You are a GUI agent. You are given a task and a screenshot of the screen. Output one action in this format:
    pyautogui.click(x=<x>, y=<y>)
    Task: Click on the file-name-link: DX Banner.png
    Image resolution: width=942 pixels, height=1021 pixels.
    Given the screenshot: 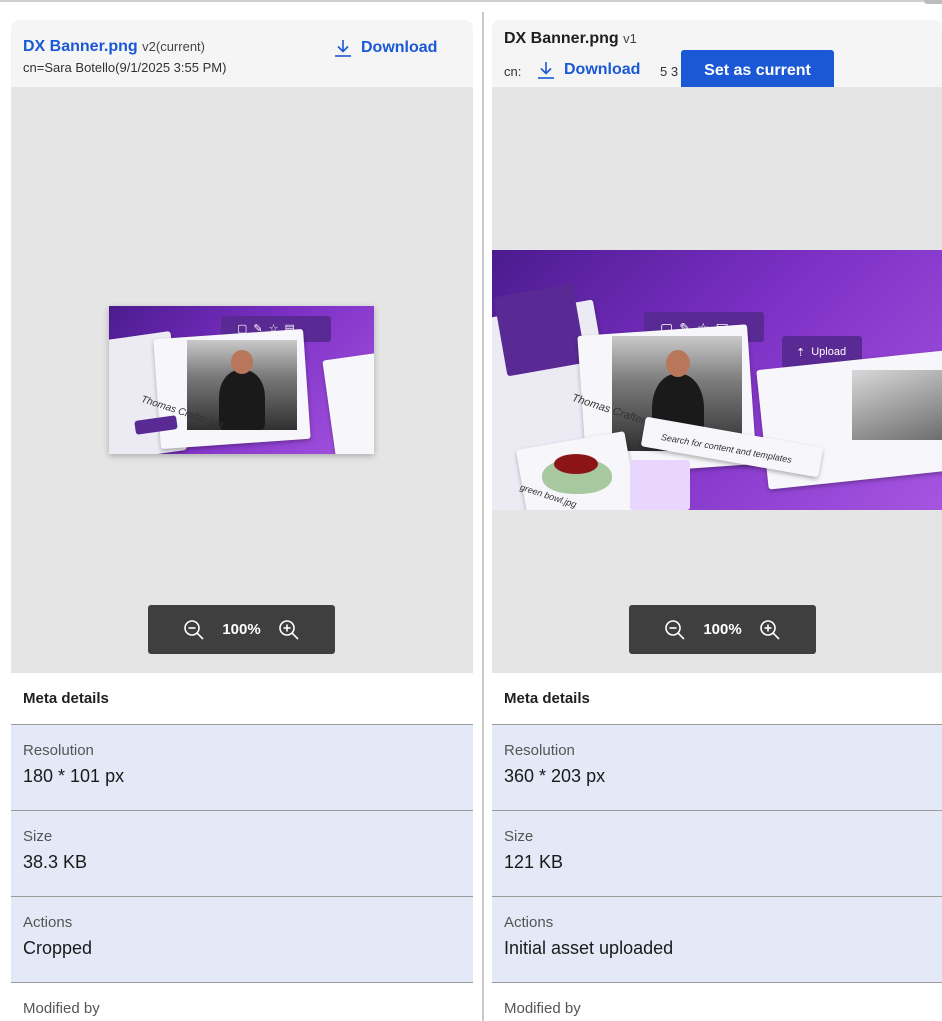 What is the action you would take?
    pyautogui.click(x=80, y=46)
    